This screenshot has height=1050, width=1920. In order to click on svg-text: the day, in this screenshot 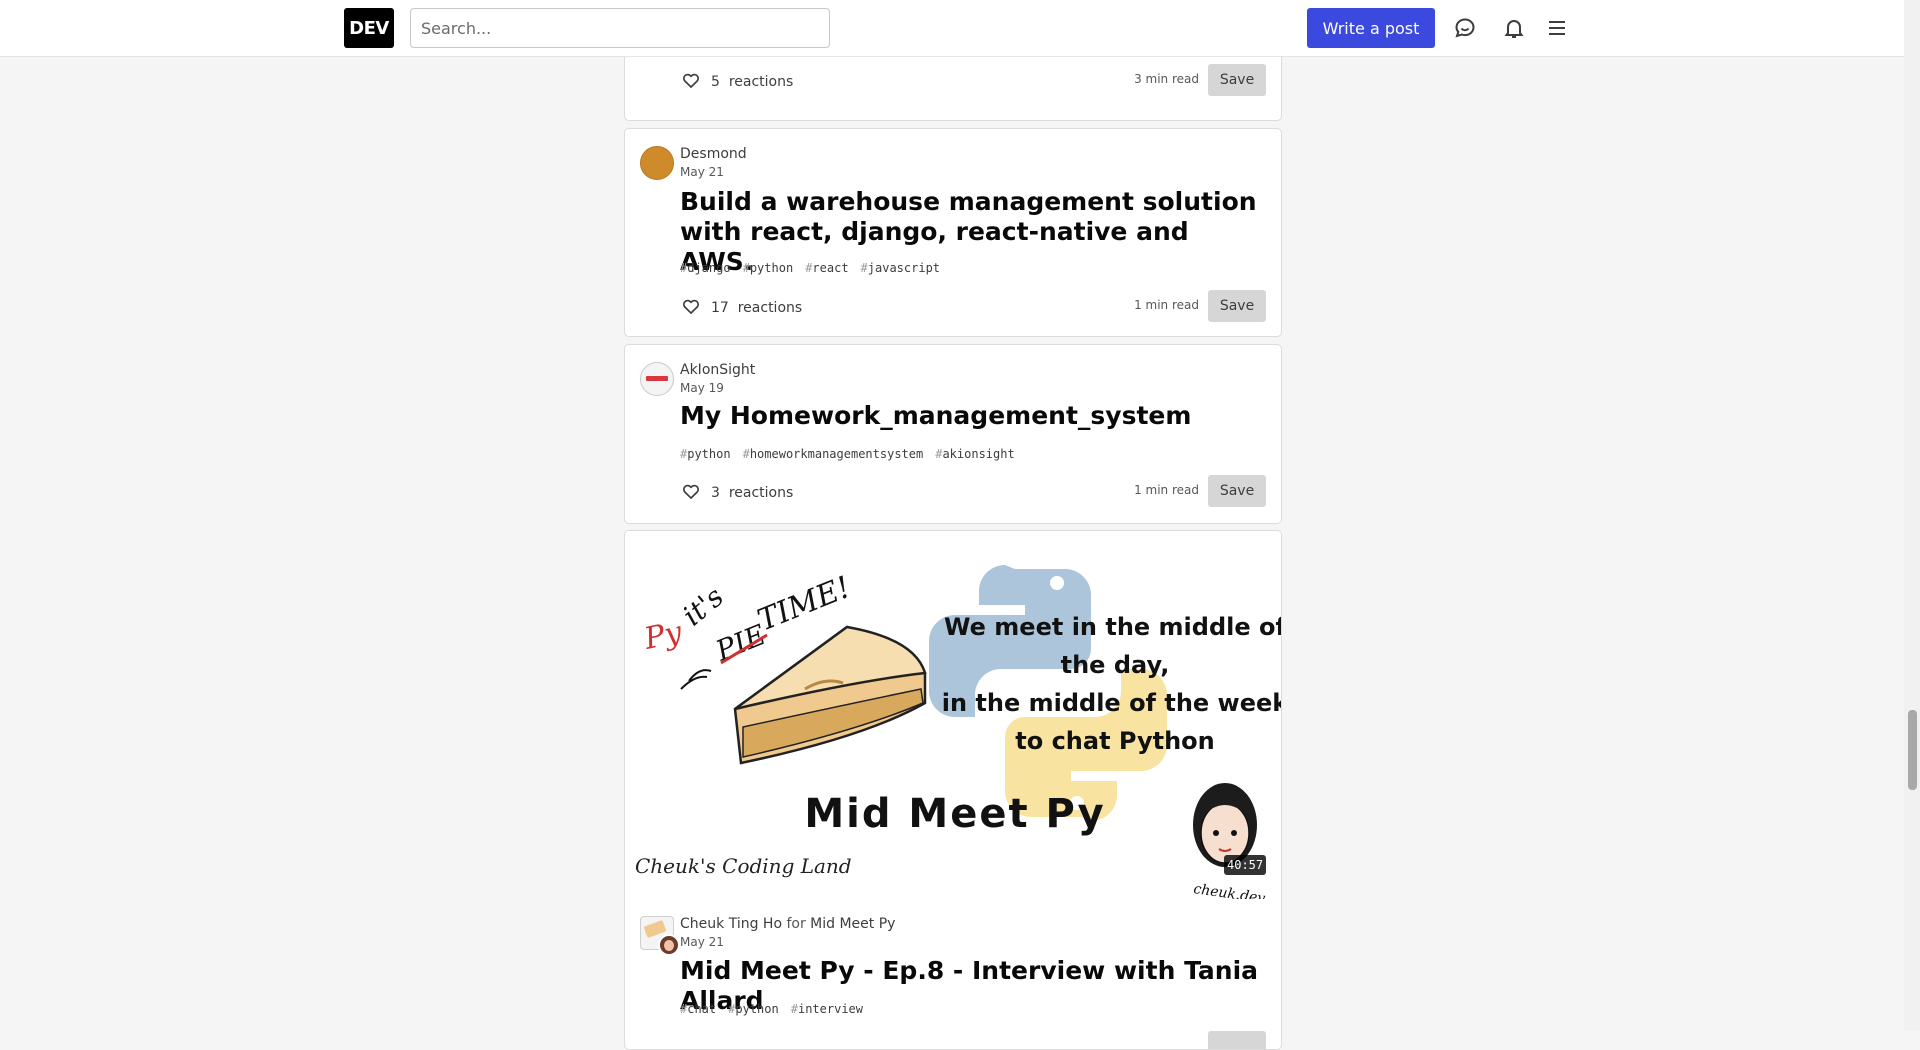, I will do `click(1115, 665)`.